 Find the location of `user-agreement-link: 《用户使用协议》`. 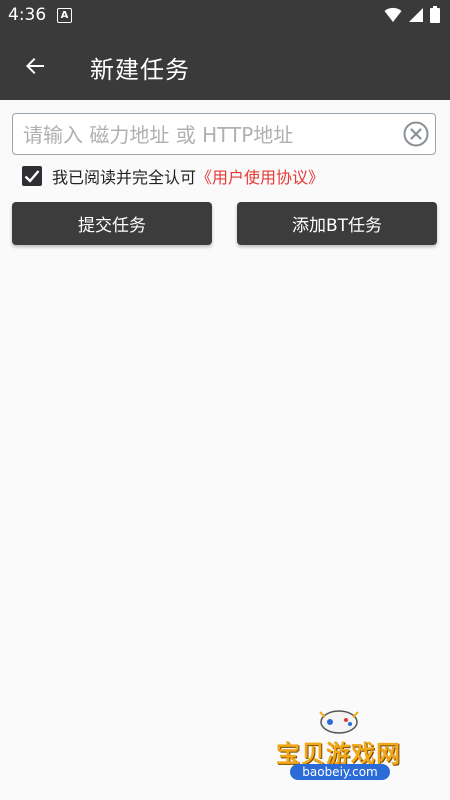

user-agreement-link: 《用户使用协议》 is located at coordinates (260, 176).